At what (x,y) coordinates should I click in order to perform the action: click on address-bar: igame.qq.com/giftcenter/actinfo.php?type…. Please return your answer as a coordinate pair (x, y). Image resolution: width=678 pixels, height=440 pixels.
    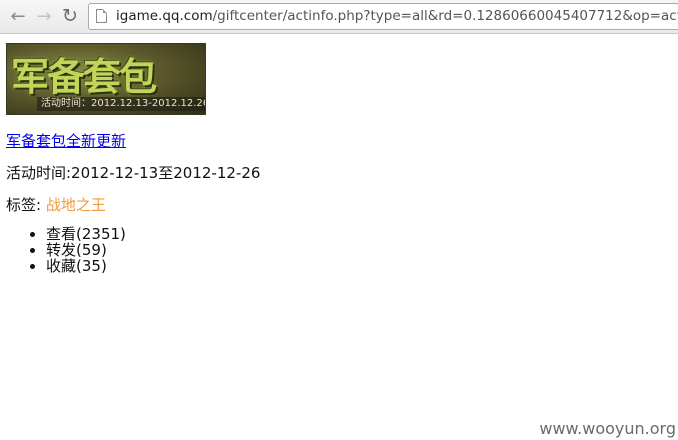
    Looking at the image, I should click on (383, 16).